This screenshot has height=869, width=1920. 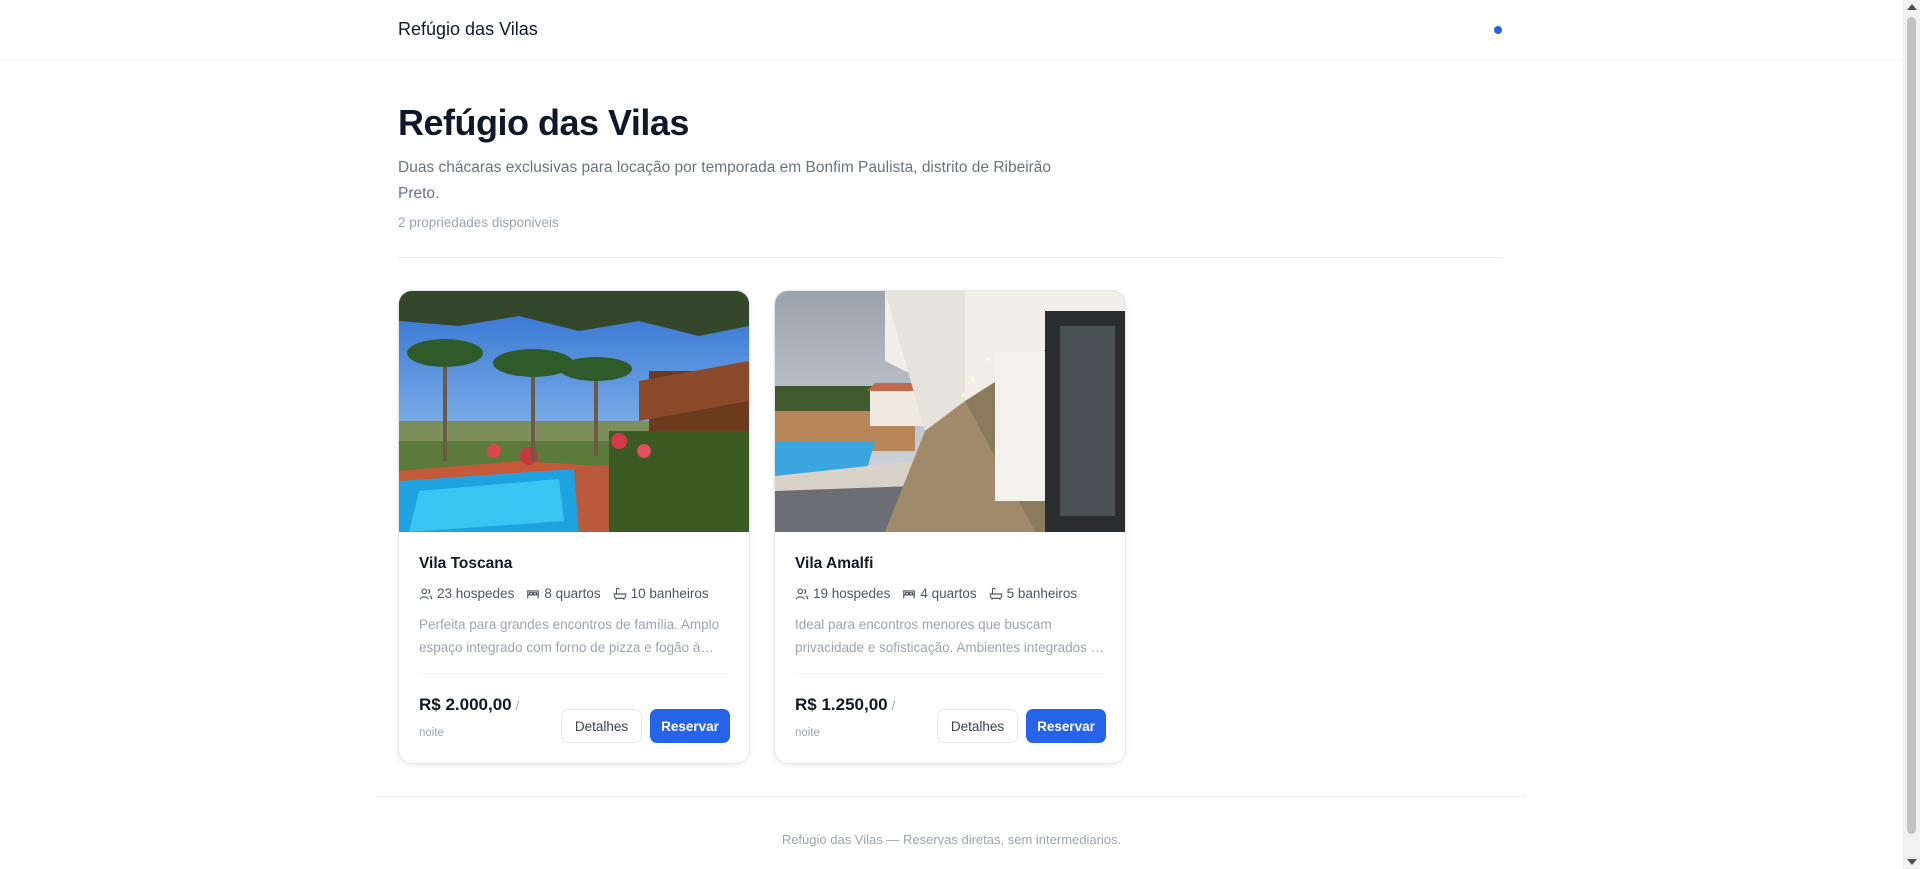 I want to click on brand-link: Refúgio das Vilas, so click(x=468, y=29).